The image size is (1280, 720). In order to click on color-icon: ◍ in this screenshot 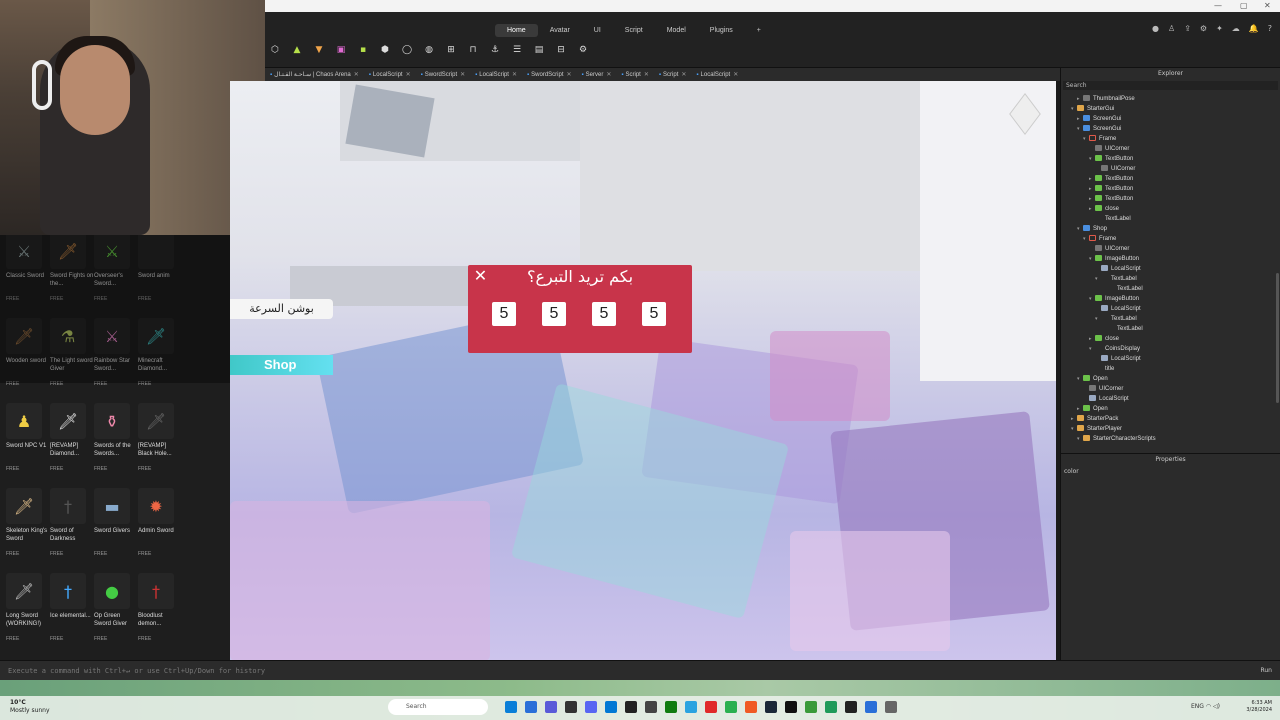, I will do `click(429, 50)`.